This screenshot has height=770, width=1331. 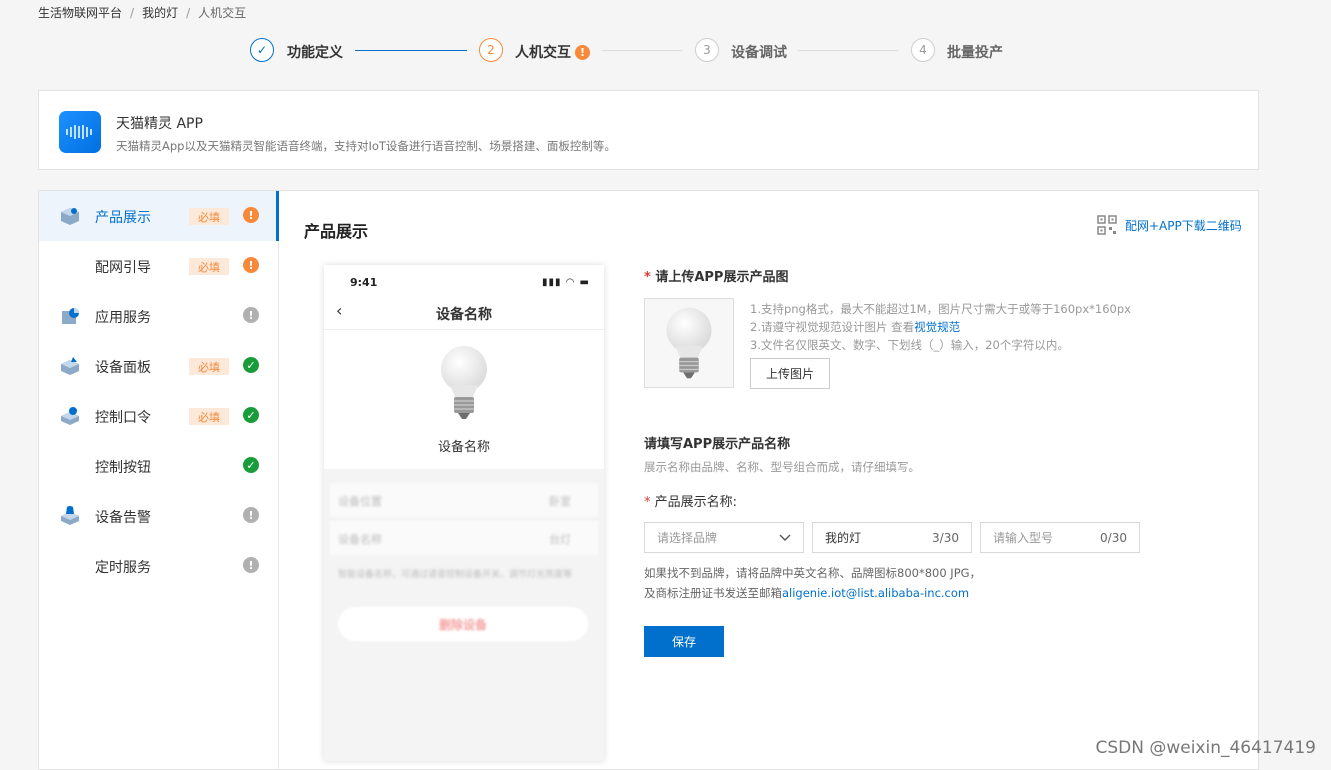 What do you see at coordinates (123, 317) in the screenshot?
I see `sidebar-item-label: 应用服务` at bounding box center [123, 317].